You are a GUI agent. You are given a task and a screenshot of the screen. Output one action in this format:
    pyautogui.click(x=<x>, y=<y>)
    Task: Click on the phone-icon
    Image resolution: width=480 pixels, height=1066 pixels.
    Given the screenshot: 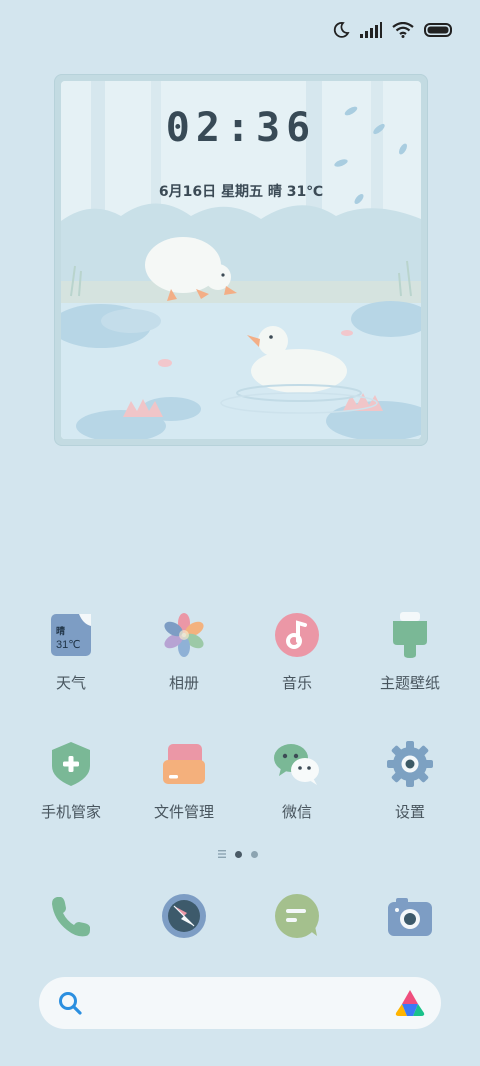 What is the action you would take?
    pyautogui.click(x=71, y=917)
    